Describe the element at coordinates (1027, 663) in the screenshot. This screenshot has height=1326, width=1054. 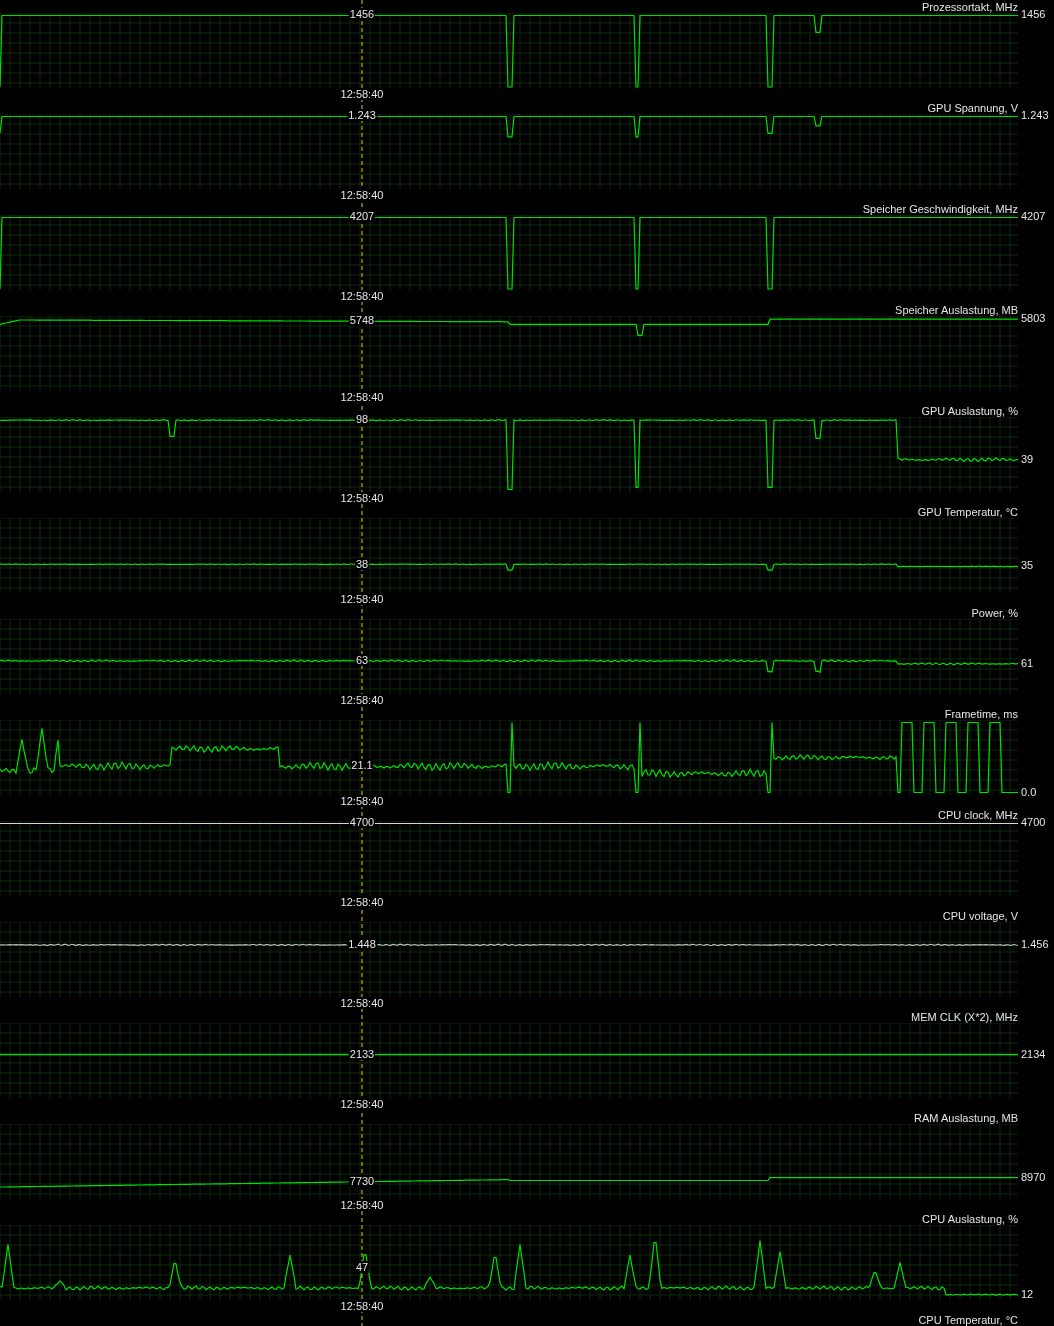
I see `current-value: 61` at that location.